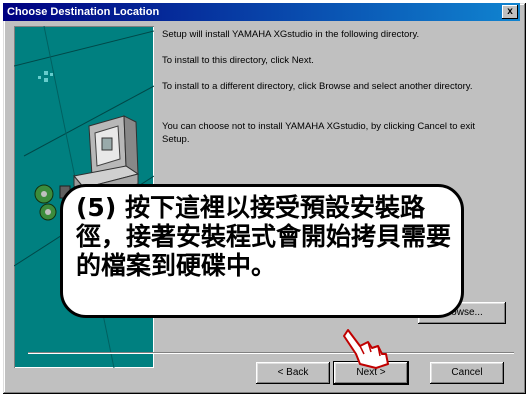 This screenshot has width=528, height=396. Describe the element at coordinates (366, 349) in the screenshot. I see `pointing-hand-icon` at that location.